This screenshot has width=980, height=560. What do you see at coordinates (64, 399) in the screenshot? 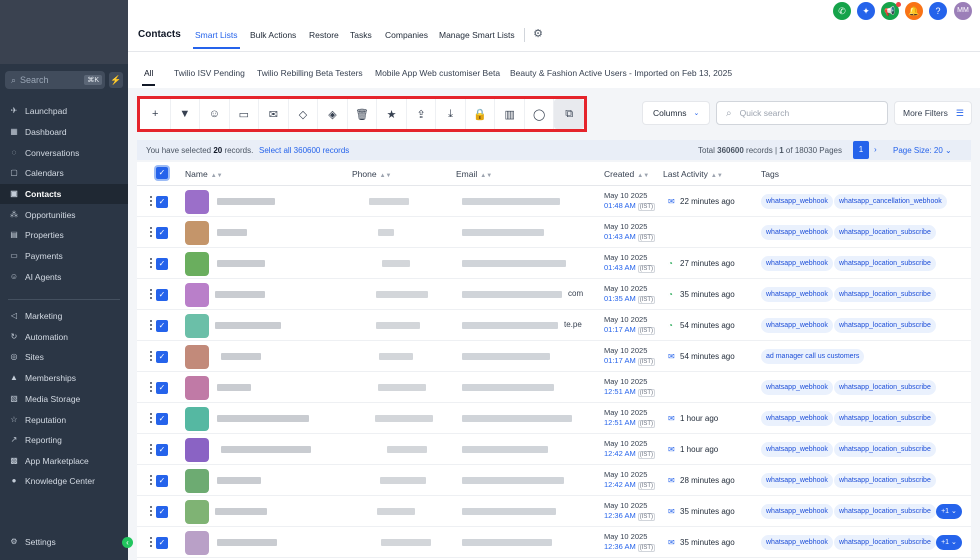
I see `sidebar-item-media-storage: ▧ Media Storage` at bounding box center [64, 399].